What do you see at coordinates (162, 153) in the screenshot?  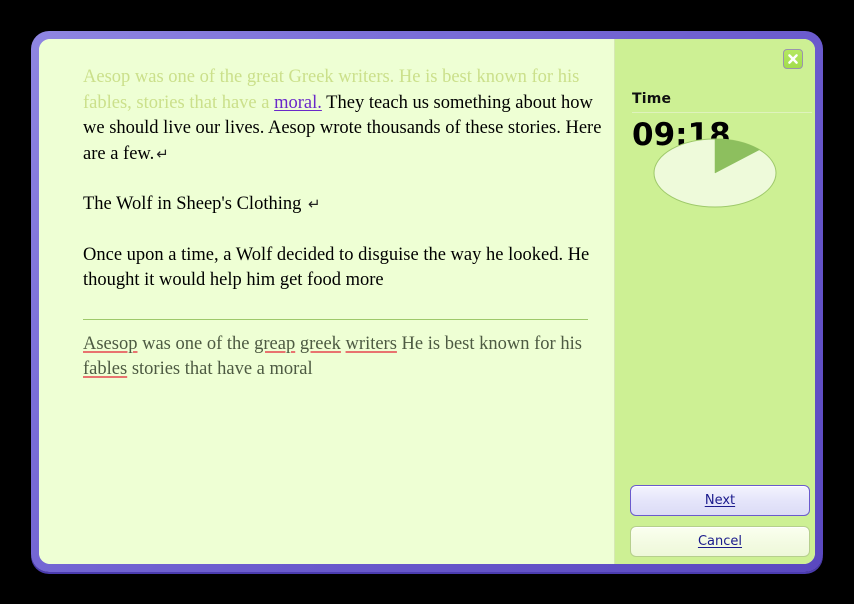 I see `paragraph-1-return-mark: ↵` at bounding box center [162, 153].